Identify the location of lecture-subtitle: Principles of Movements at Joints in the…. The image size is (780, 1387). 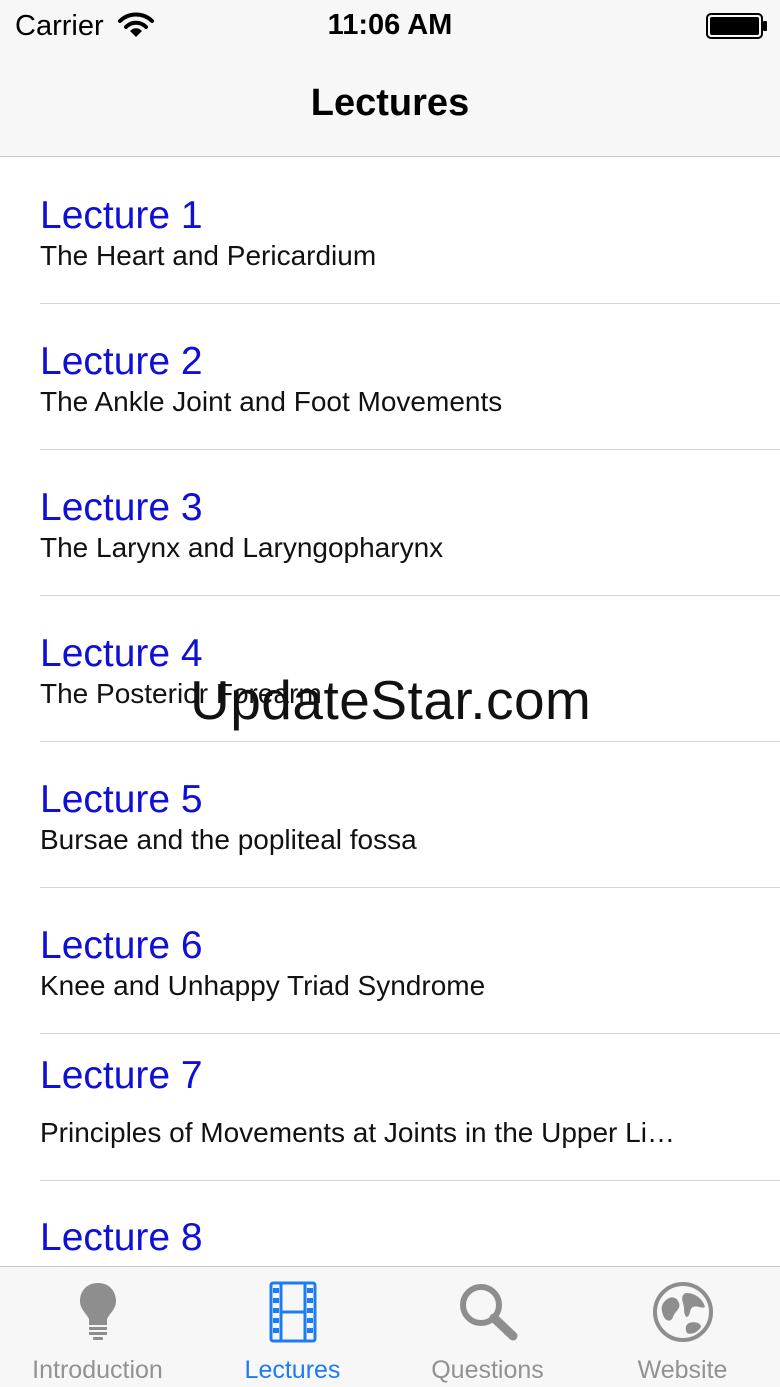
(357, 1132).